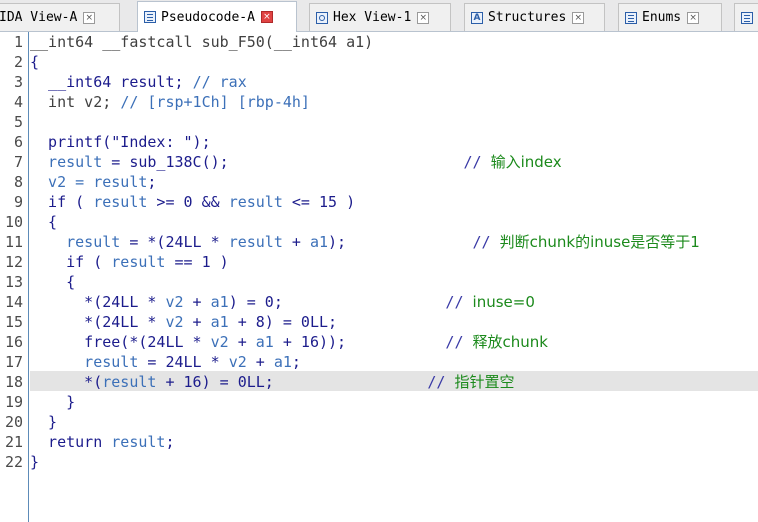 The width and height of the screenshot is (758, 522). Describe the element at coordinates (310, 342) in the screenshot. I see `code-token: + 16));` at that location.